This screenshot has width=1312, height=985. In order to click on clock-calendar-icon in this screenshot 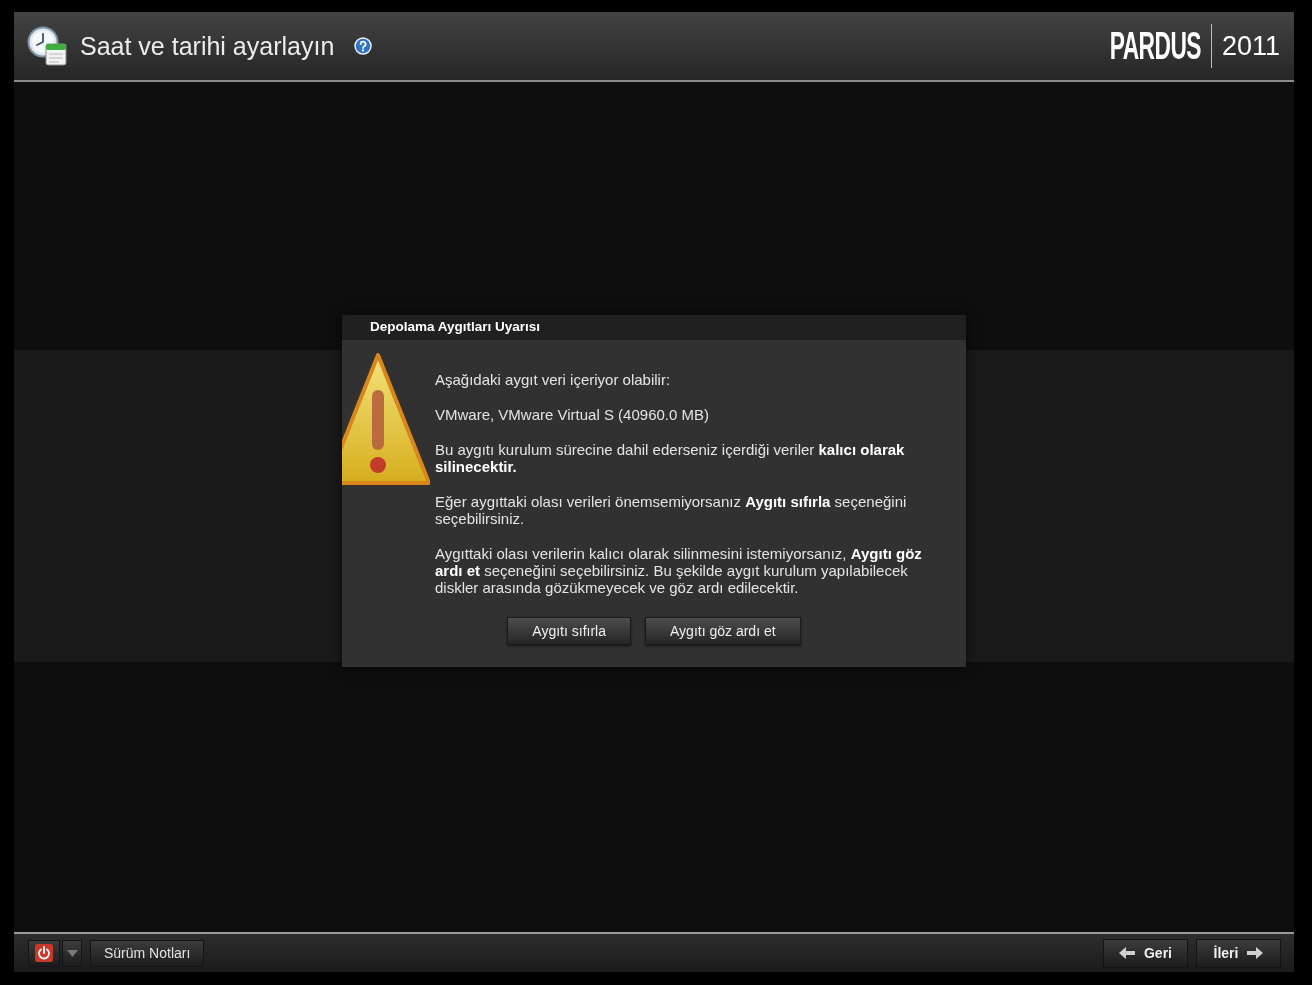, I will do `click(47, 46)`.